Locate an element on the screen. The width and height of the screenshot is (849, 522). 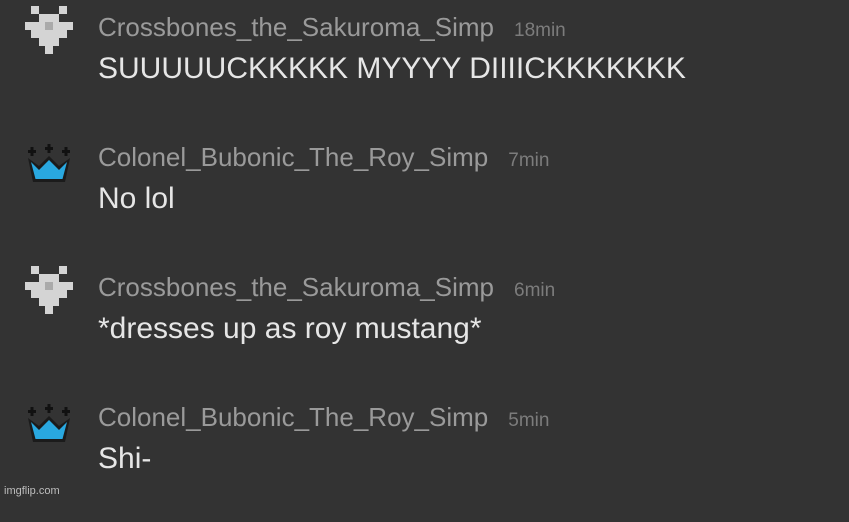
comment-timestamp: 6min is located at coordinates (535, 290).